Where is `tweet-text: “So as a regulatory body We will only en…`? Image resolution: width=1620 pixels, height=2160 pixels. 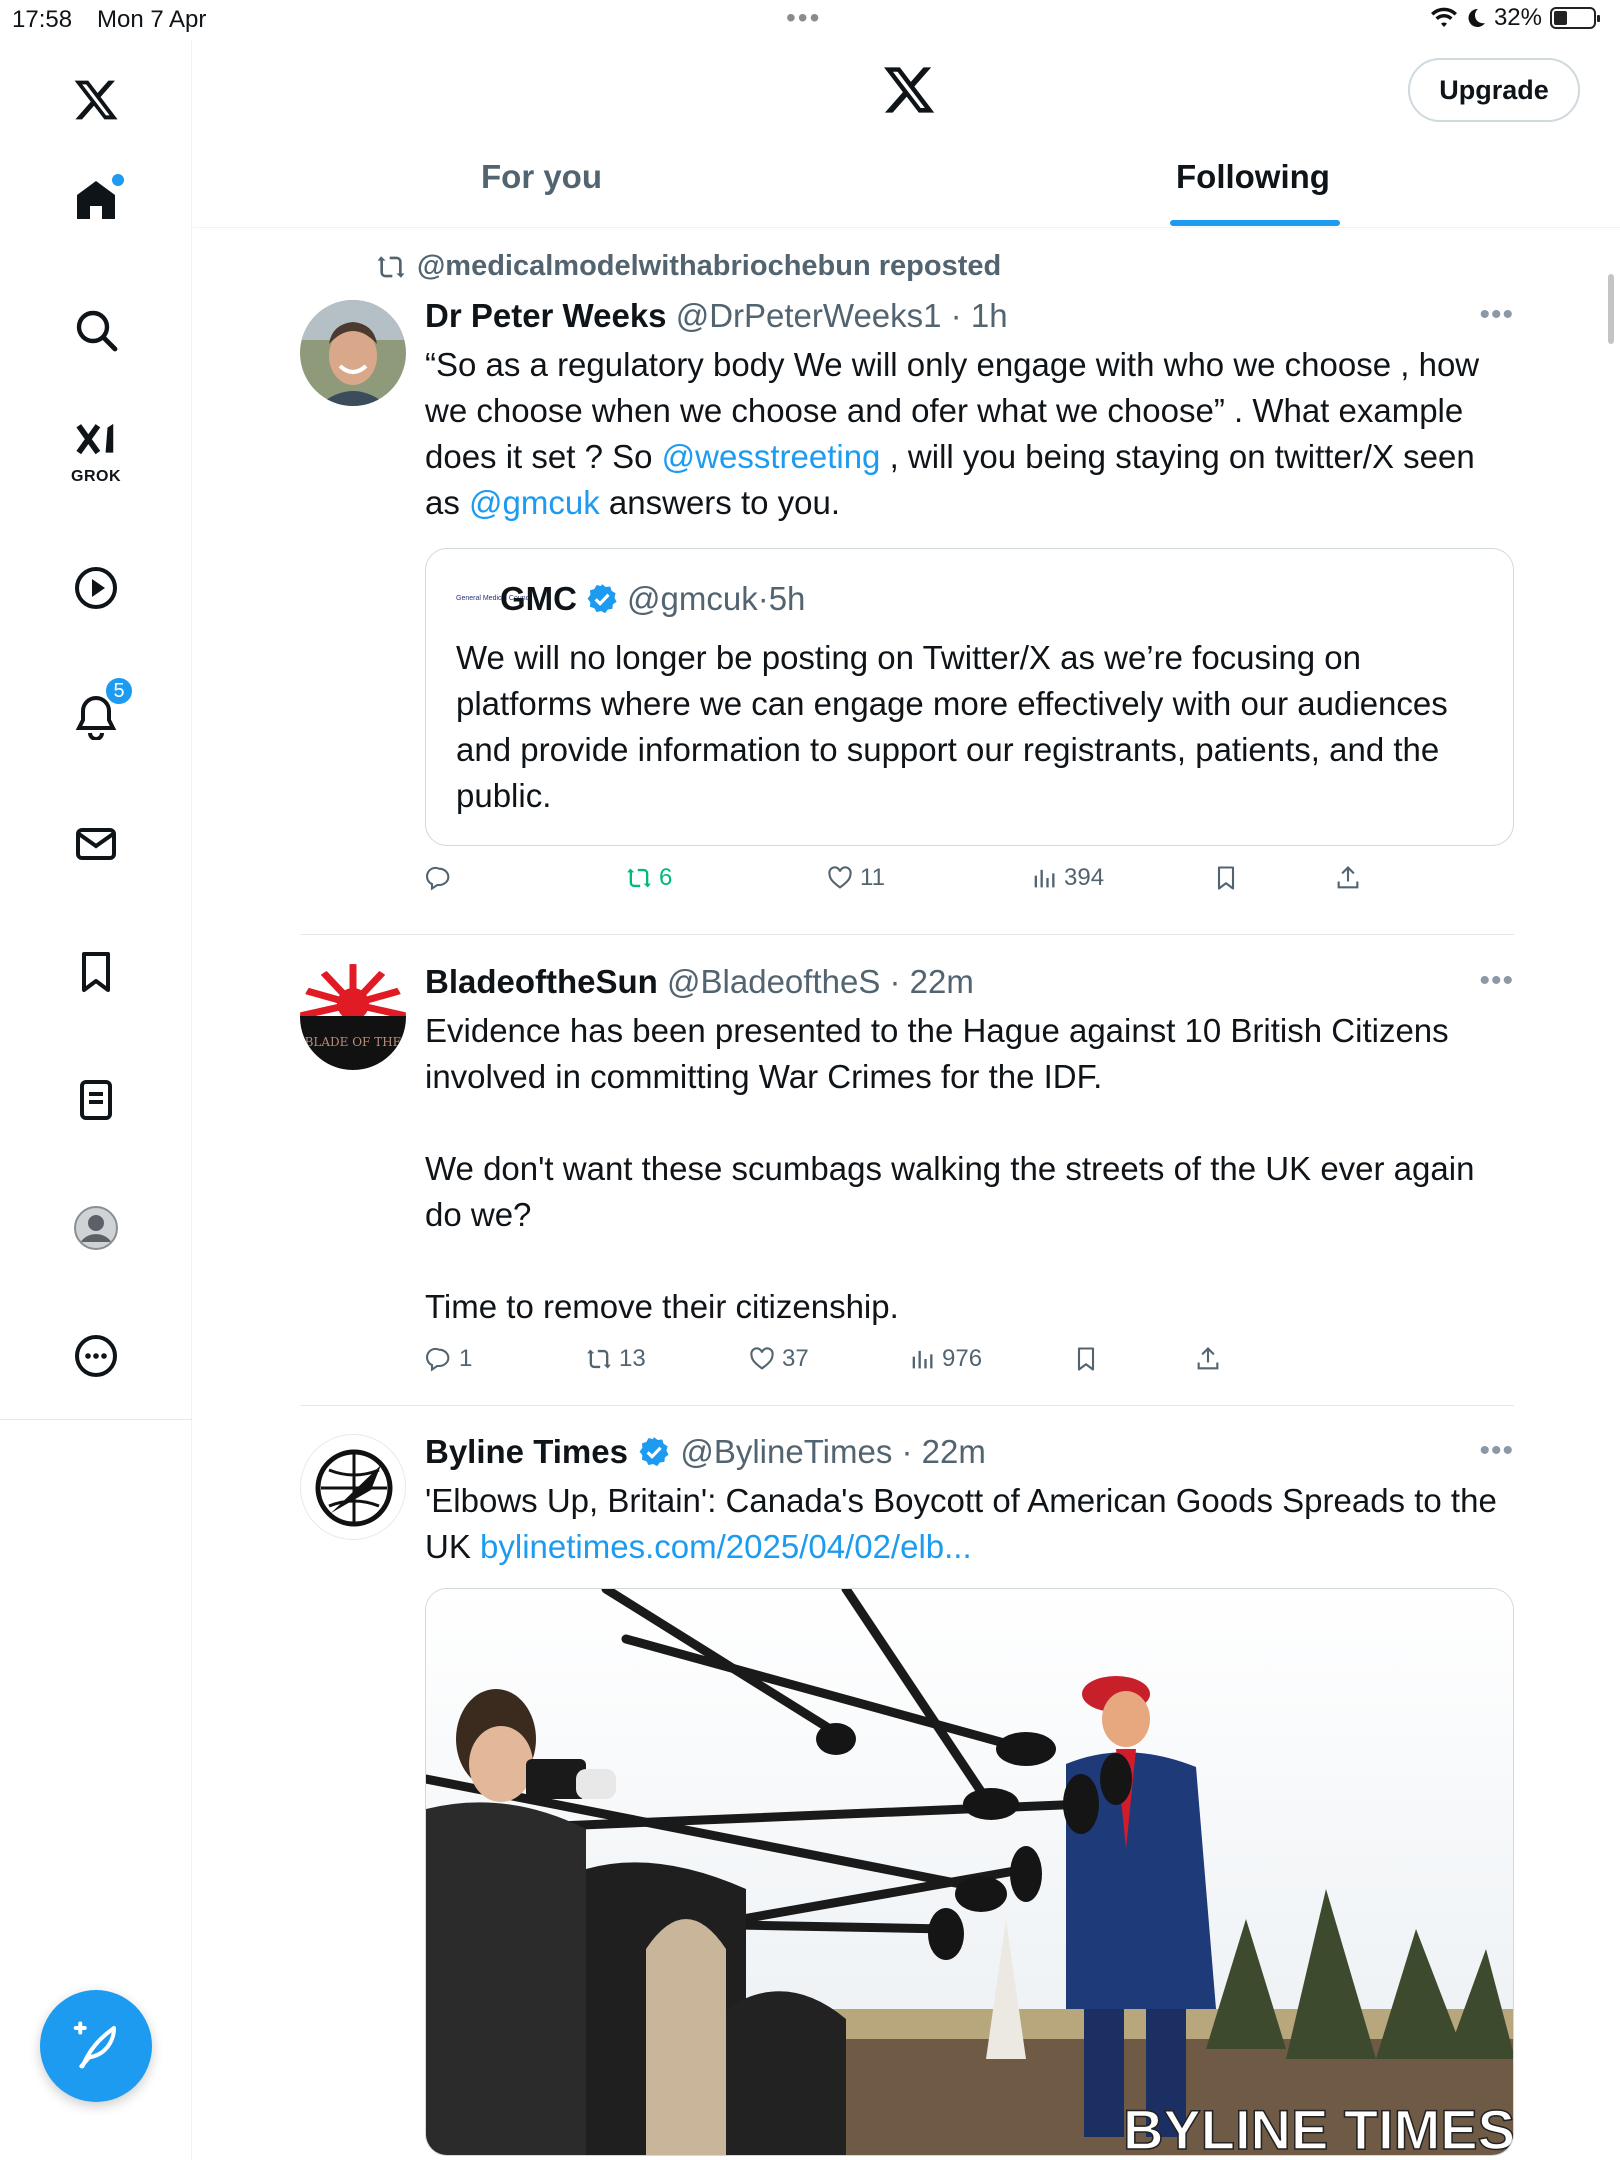
tweet-text: “So as a regulatory body We will only en… is located at coordinates (952, 433).